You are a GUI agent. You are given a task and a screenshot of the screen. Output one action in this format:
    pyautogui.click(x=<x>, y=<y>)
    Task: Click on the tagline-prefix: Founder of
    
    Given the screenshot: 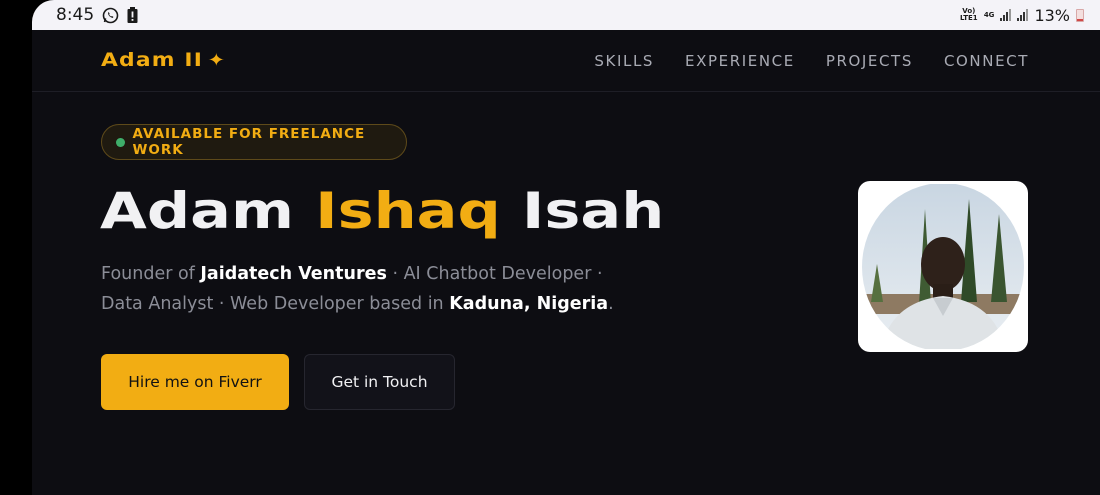 What is the action you would take?
    pyautogui.click(x=151, y=274)
    